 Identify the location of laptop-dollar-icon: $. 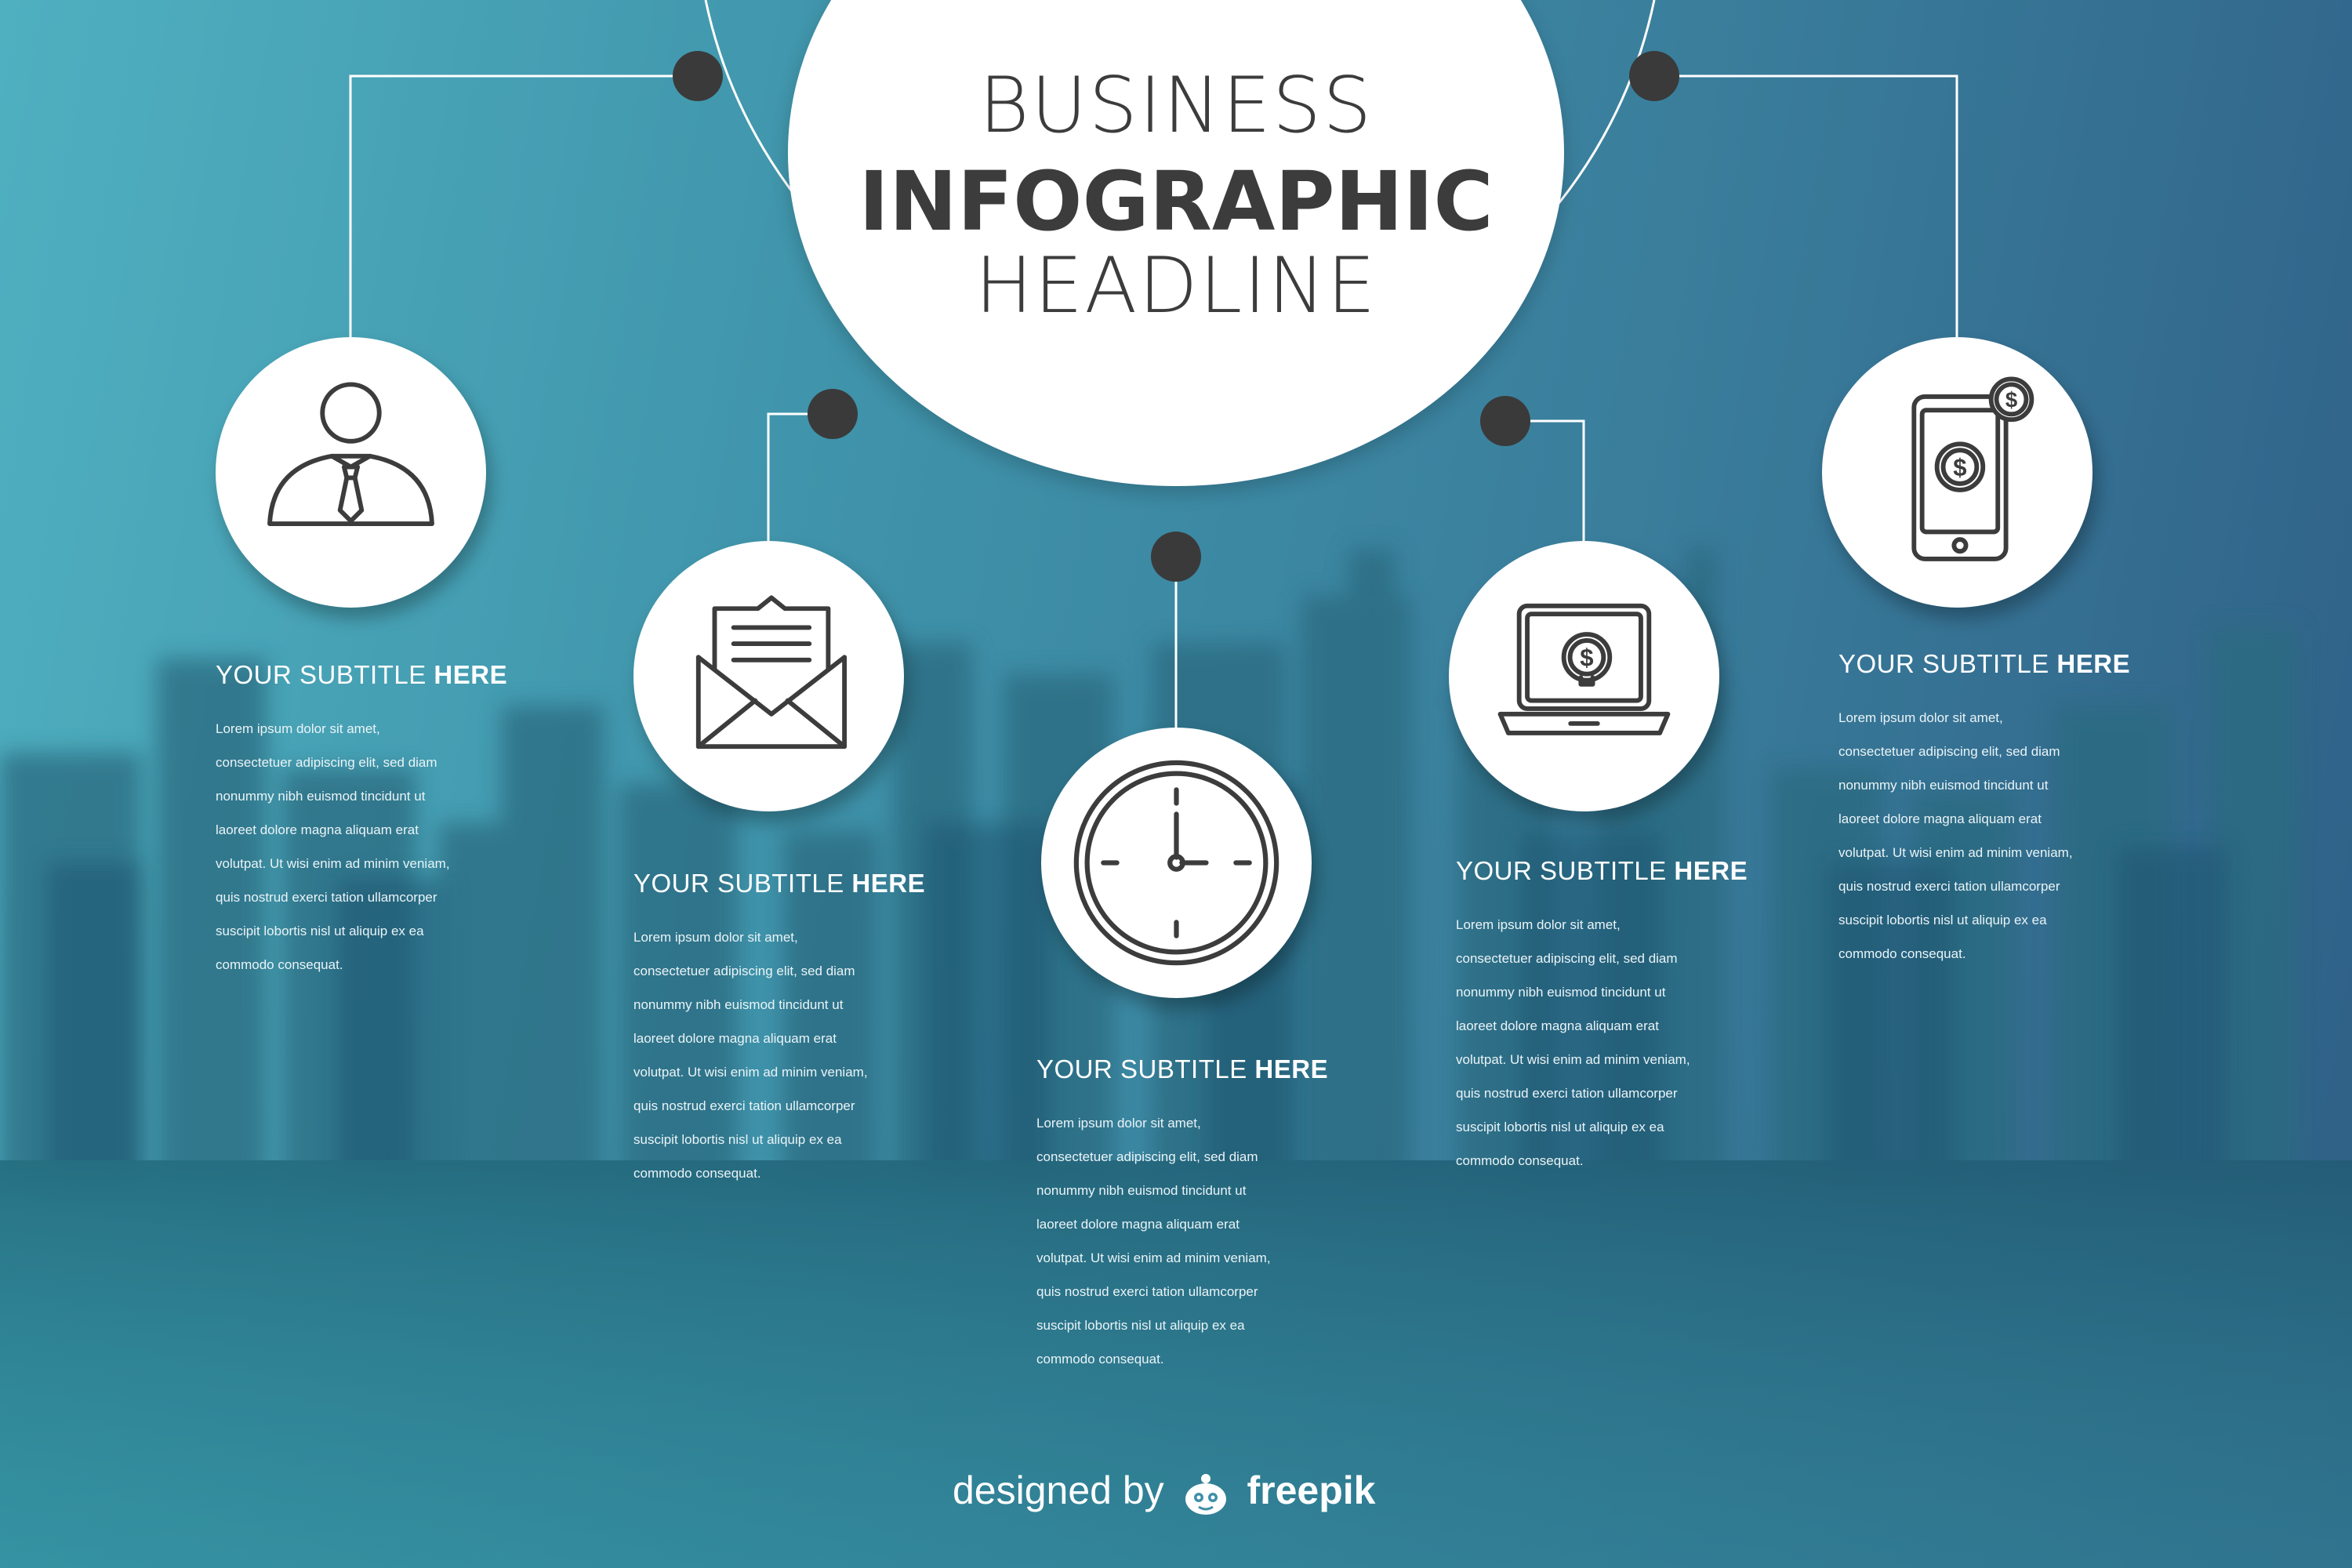
(1584, 669).